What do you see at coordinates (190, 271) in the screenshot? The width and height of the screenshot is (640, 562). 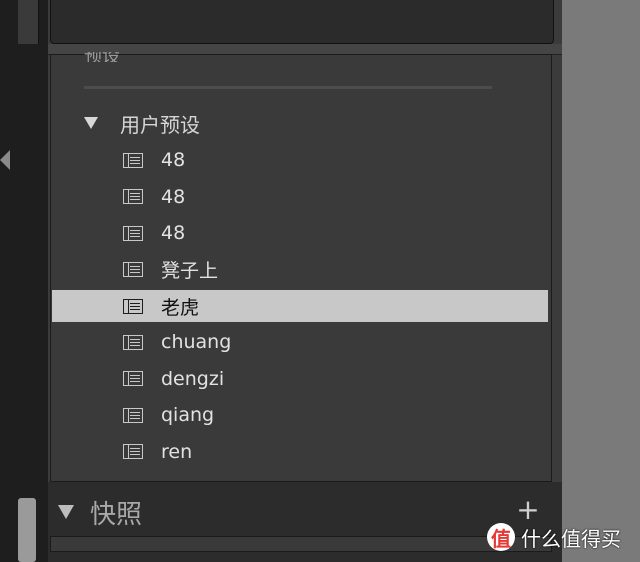 I see `preset-label: 凳子上` at bounding box center [190, 271].